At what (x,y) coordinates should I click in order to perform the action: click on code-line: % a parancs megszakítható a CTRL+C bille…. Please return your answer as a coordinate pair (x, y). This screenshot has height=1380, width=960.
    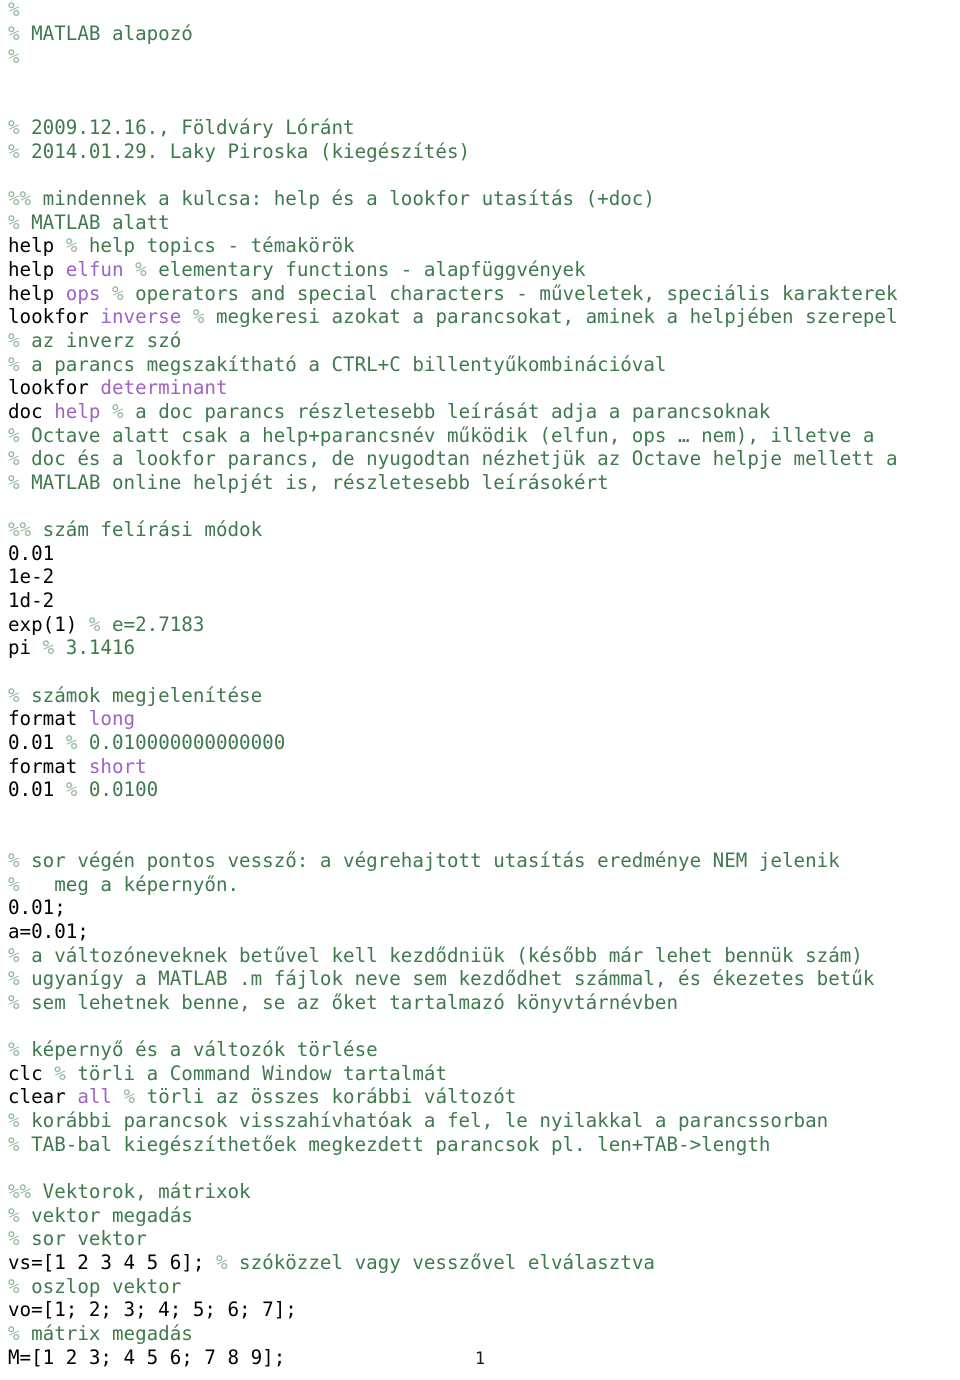
    Looking at the image, I should click on (482, 365).